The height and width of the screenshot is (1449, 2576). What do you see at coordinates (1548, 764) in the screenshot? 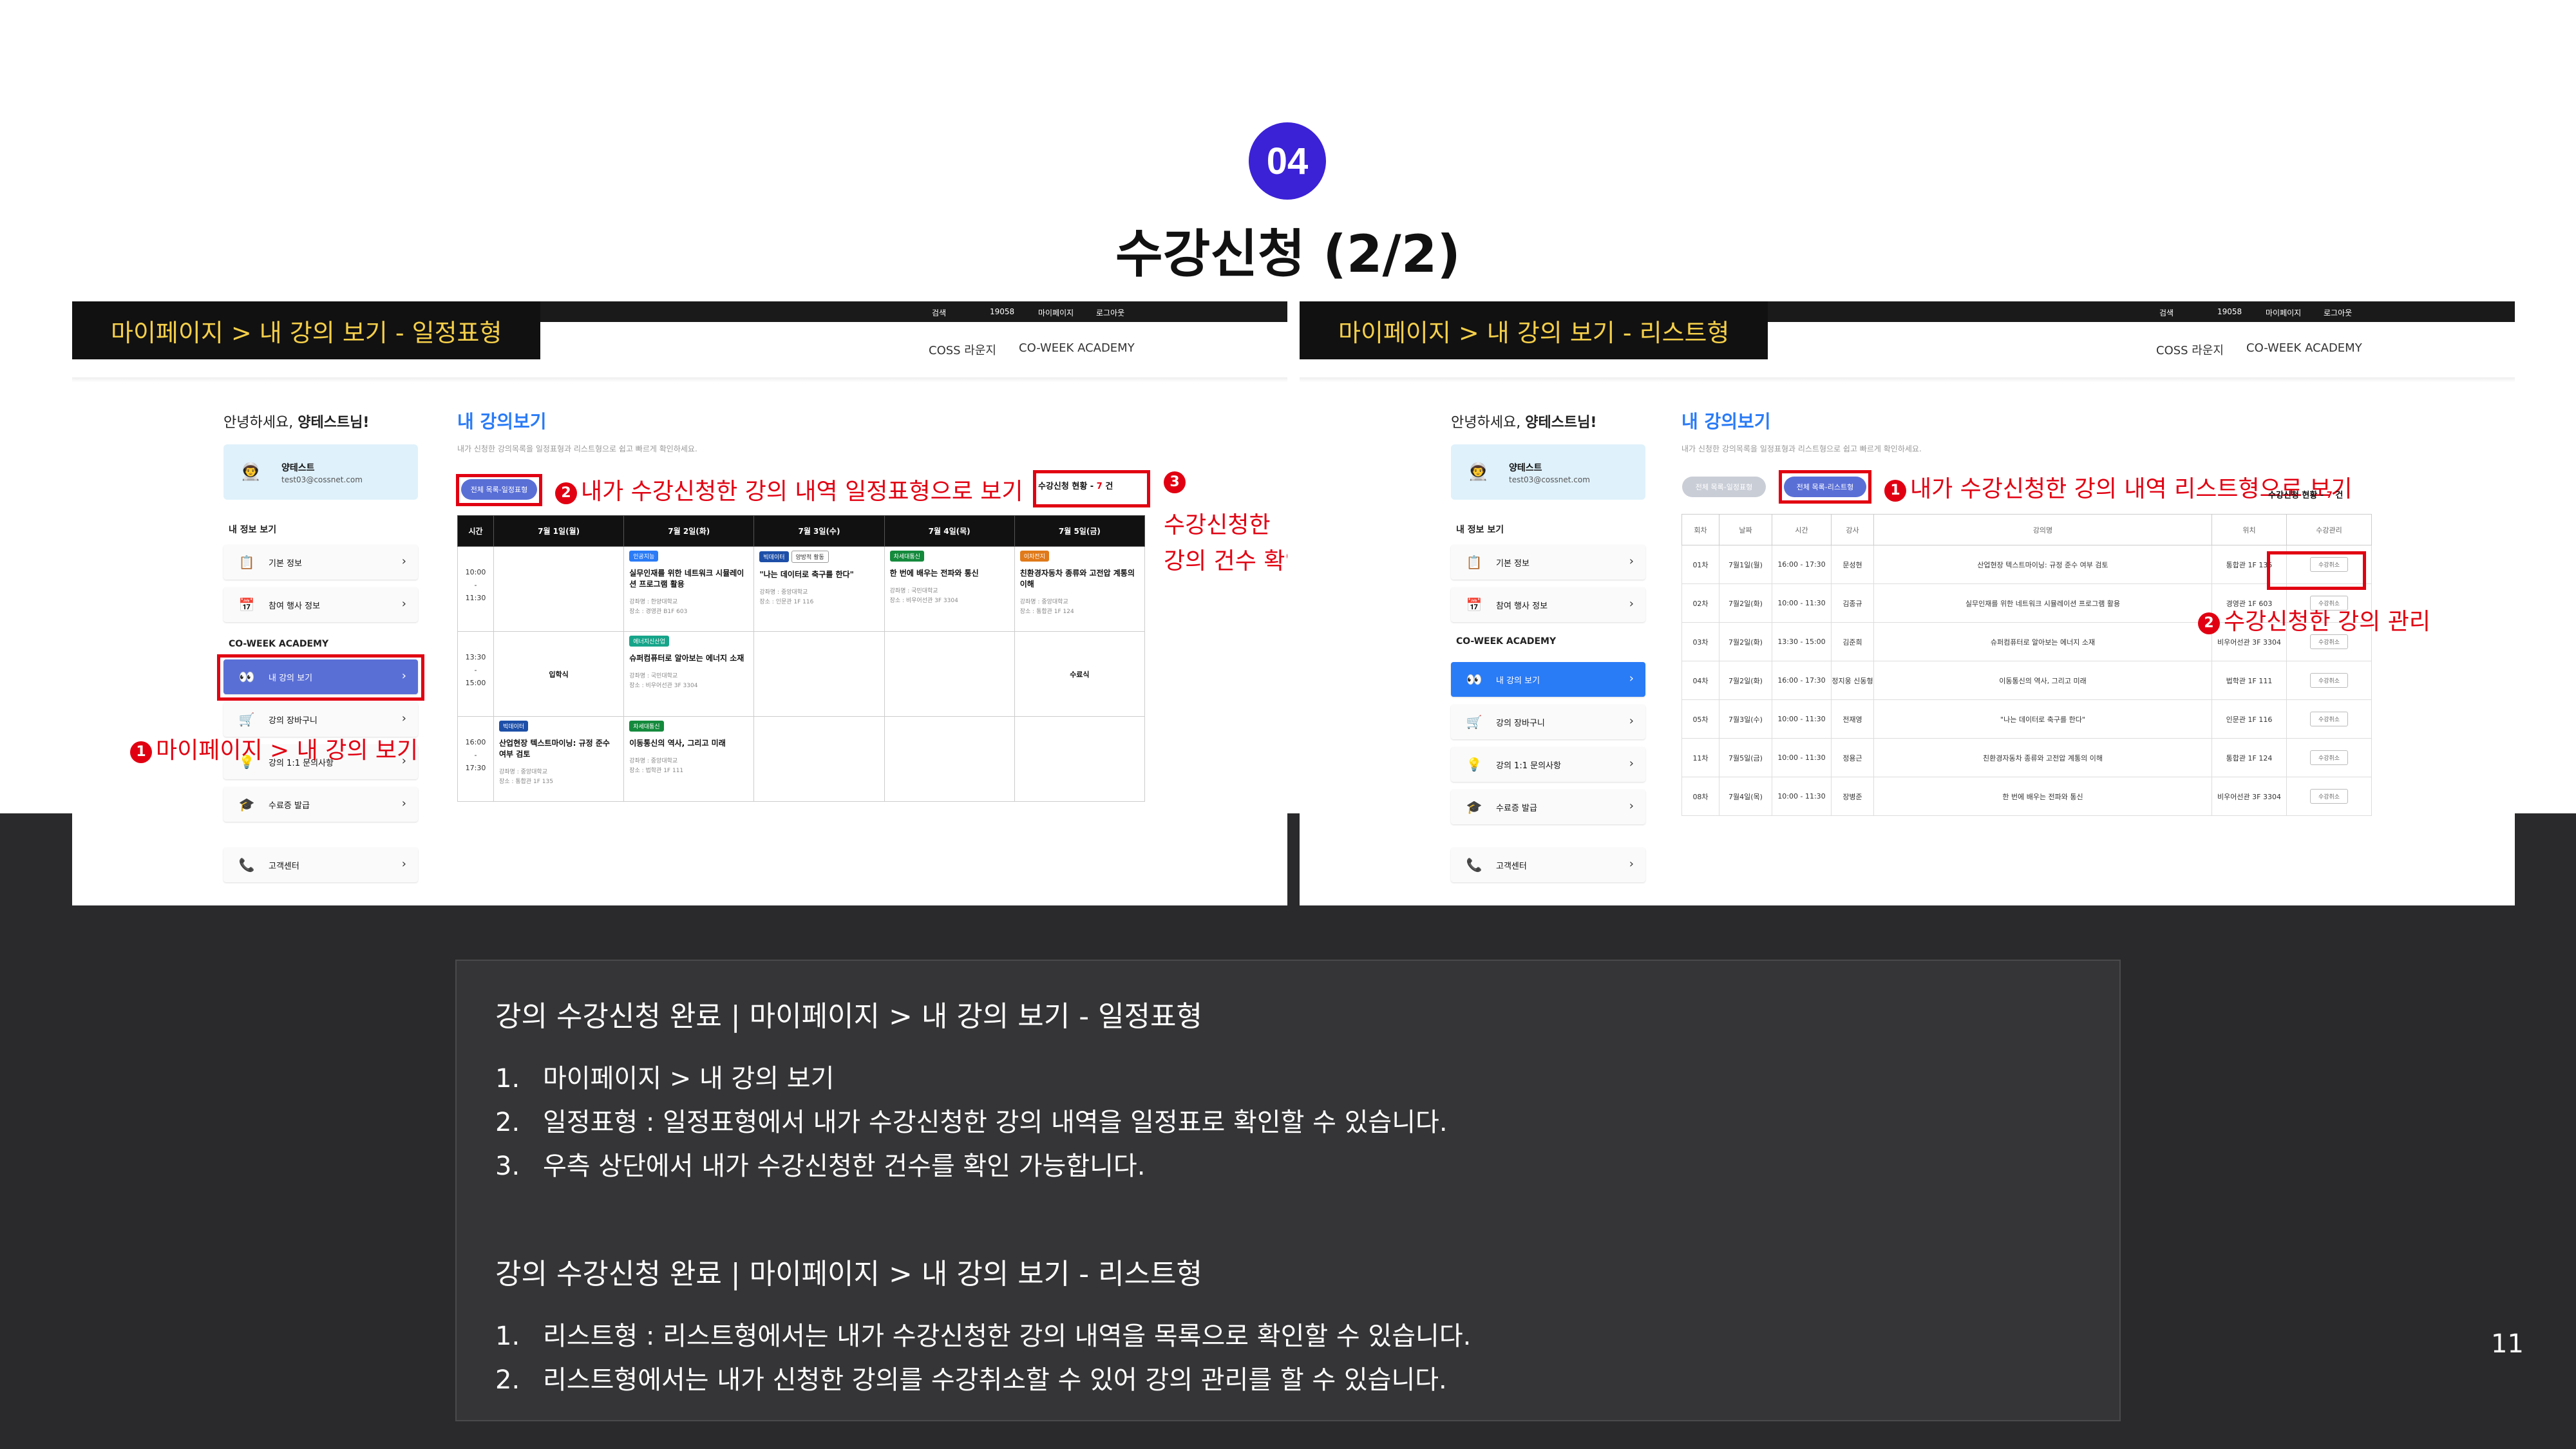
I see `sidebar-item-inquiry: 💡 강의 1:1 문의사항 ›` at bounding box center [1548, 764].